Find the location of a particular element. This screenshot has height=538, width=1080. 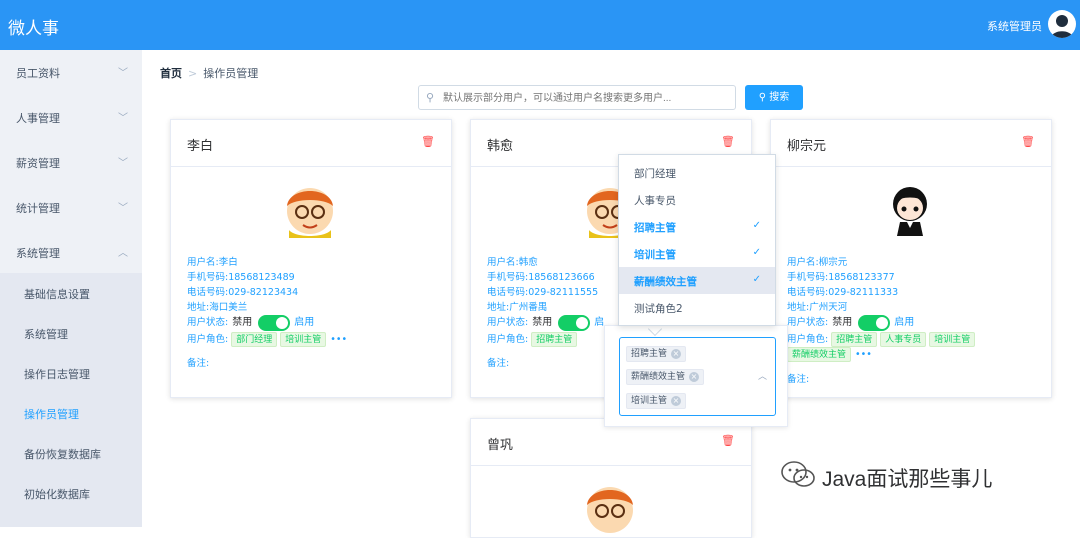

user-roles: 用户角色: 招聘主管 人事专员 培训主管 is located at coordinates (881, 339).